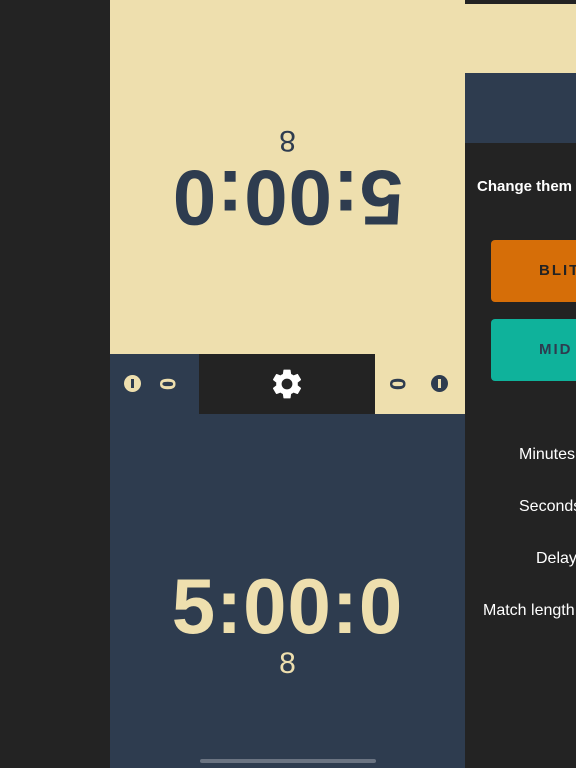 The width and height of the screenshot is (576, 768). What do you see at coordinates (525, 186) in the screenshot?
I see `change-theme-label: Change them` at bounding box center [525, 186].